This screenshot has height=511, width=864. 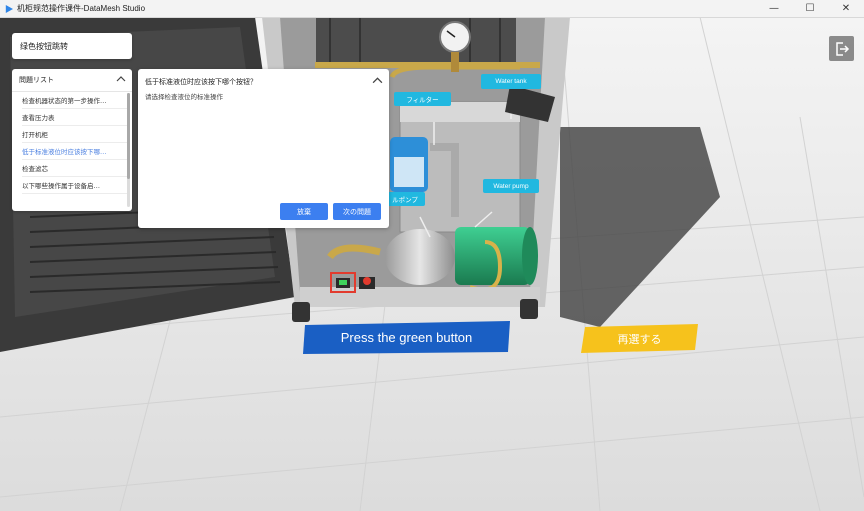 I want to click on tag-pump: ルポンプ, so click(x=405, y=199).